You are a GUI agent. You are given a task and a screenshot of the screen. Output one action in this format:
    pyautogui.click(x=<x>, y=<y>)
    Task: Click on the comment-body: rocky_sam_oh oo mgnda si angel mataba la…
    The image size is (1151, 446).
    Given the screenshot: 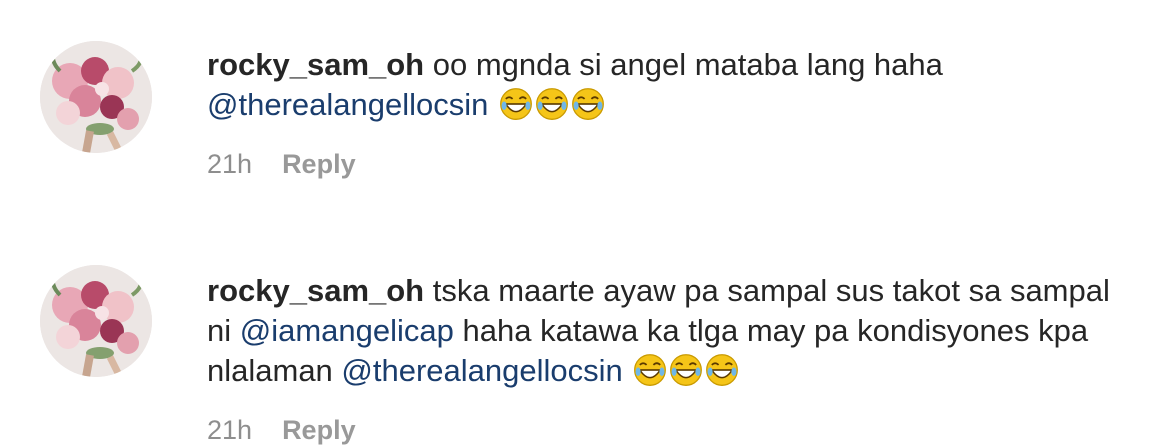 What is the action you would take?
    pyautogui.click(x=667, y=85)
    